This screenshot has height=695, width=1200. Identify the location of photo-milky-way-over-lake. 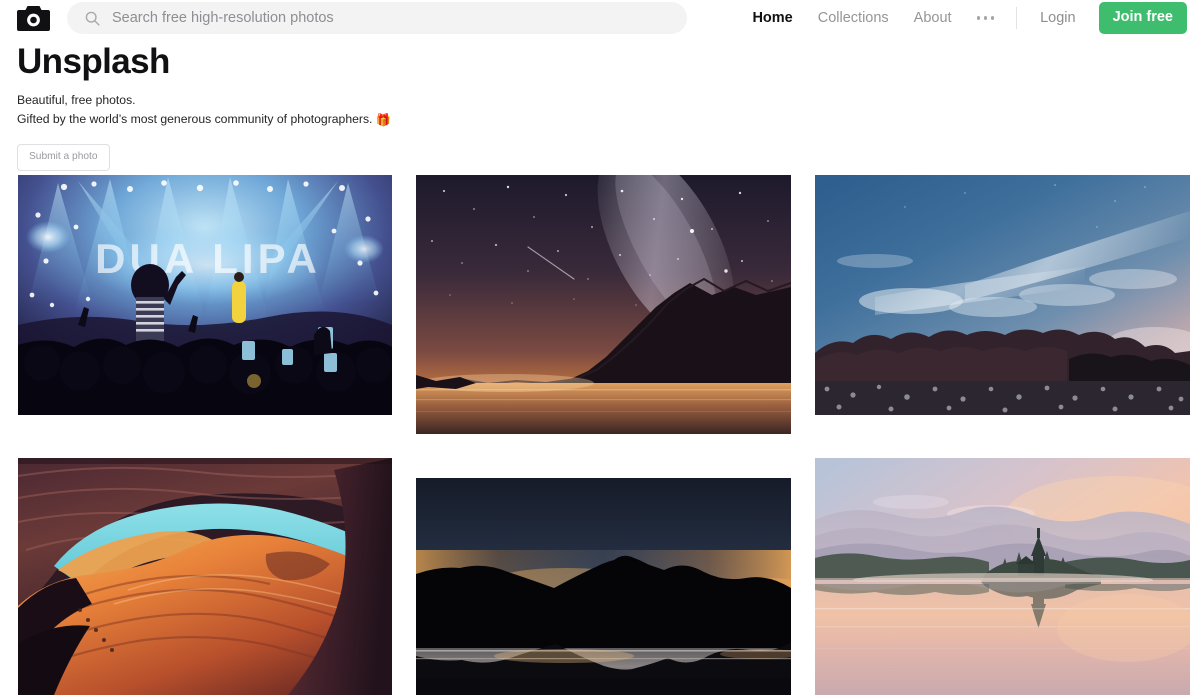
(603, 304).